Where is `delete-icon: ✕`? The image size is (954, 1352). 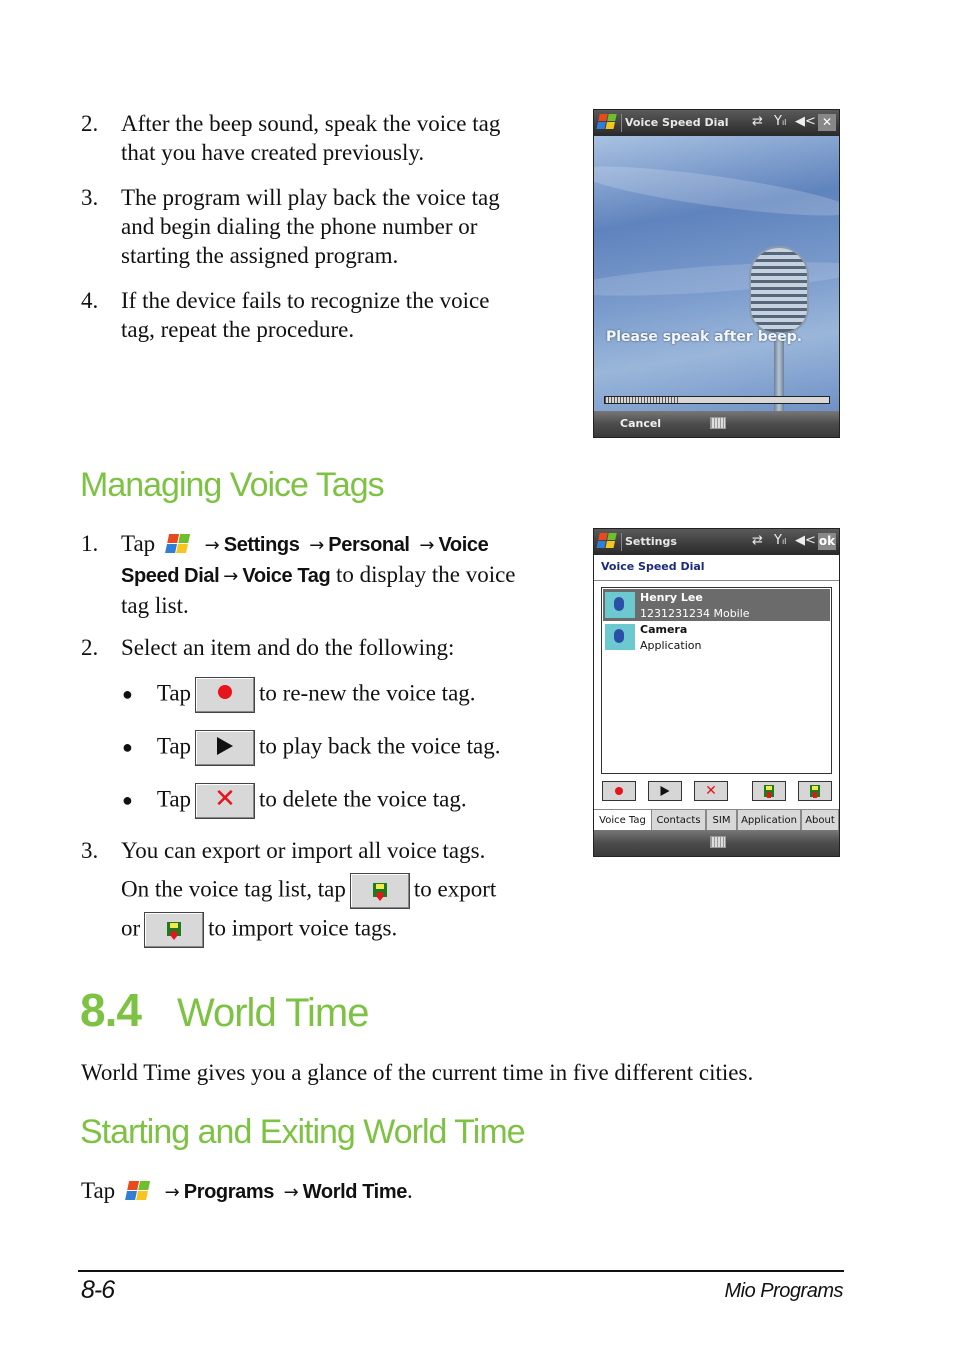 delete-icon: ✕ is located at coordinates (225, 801).